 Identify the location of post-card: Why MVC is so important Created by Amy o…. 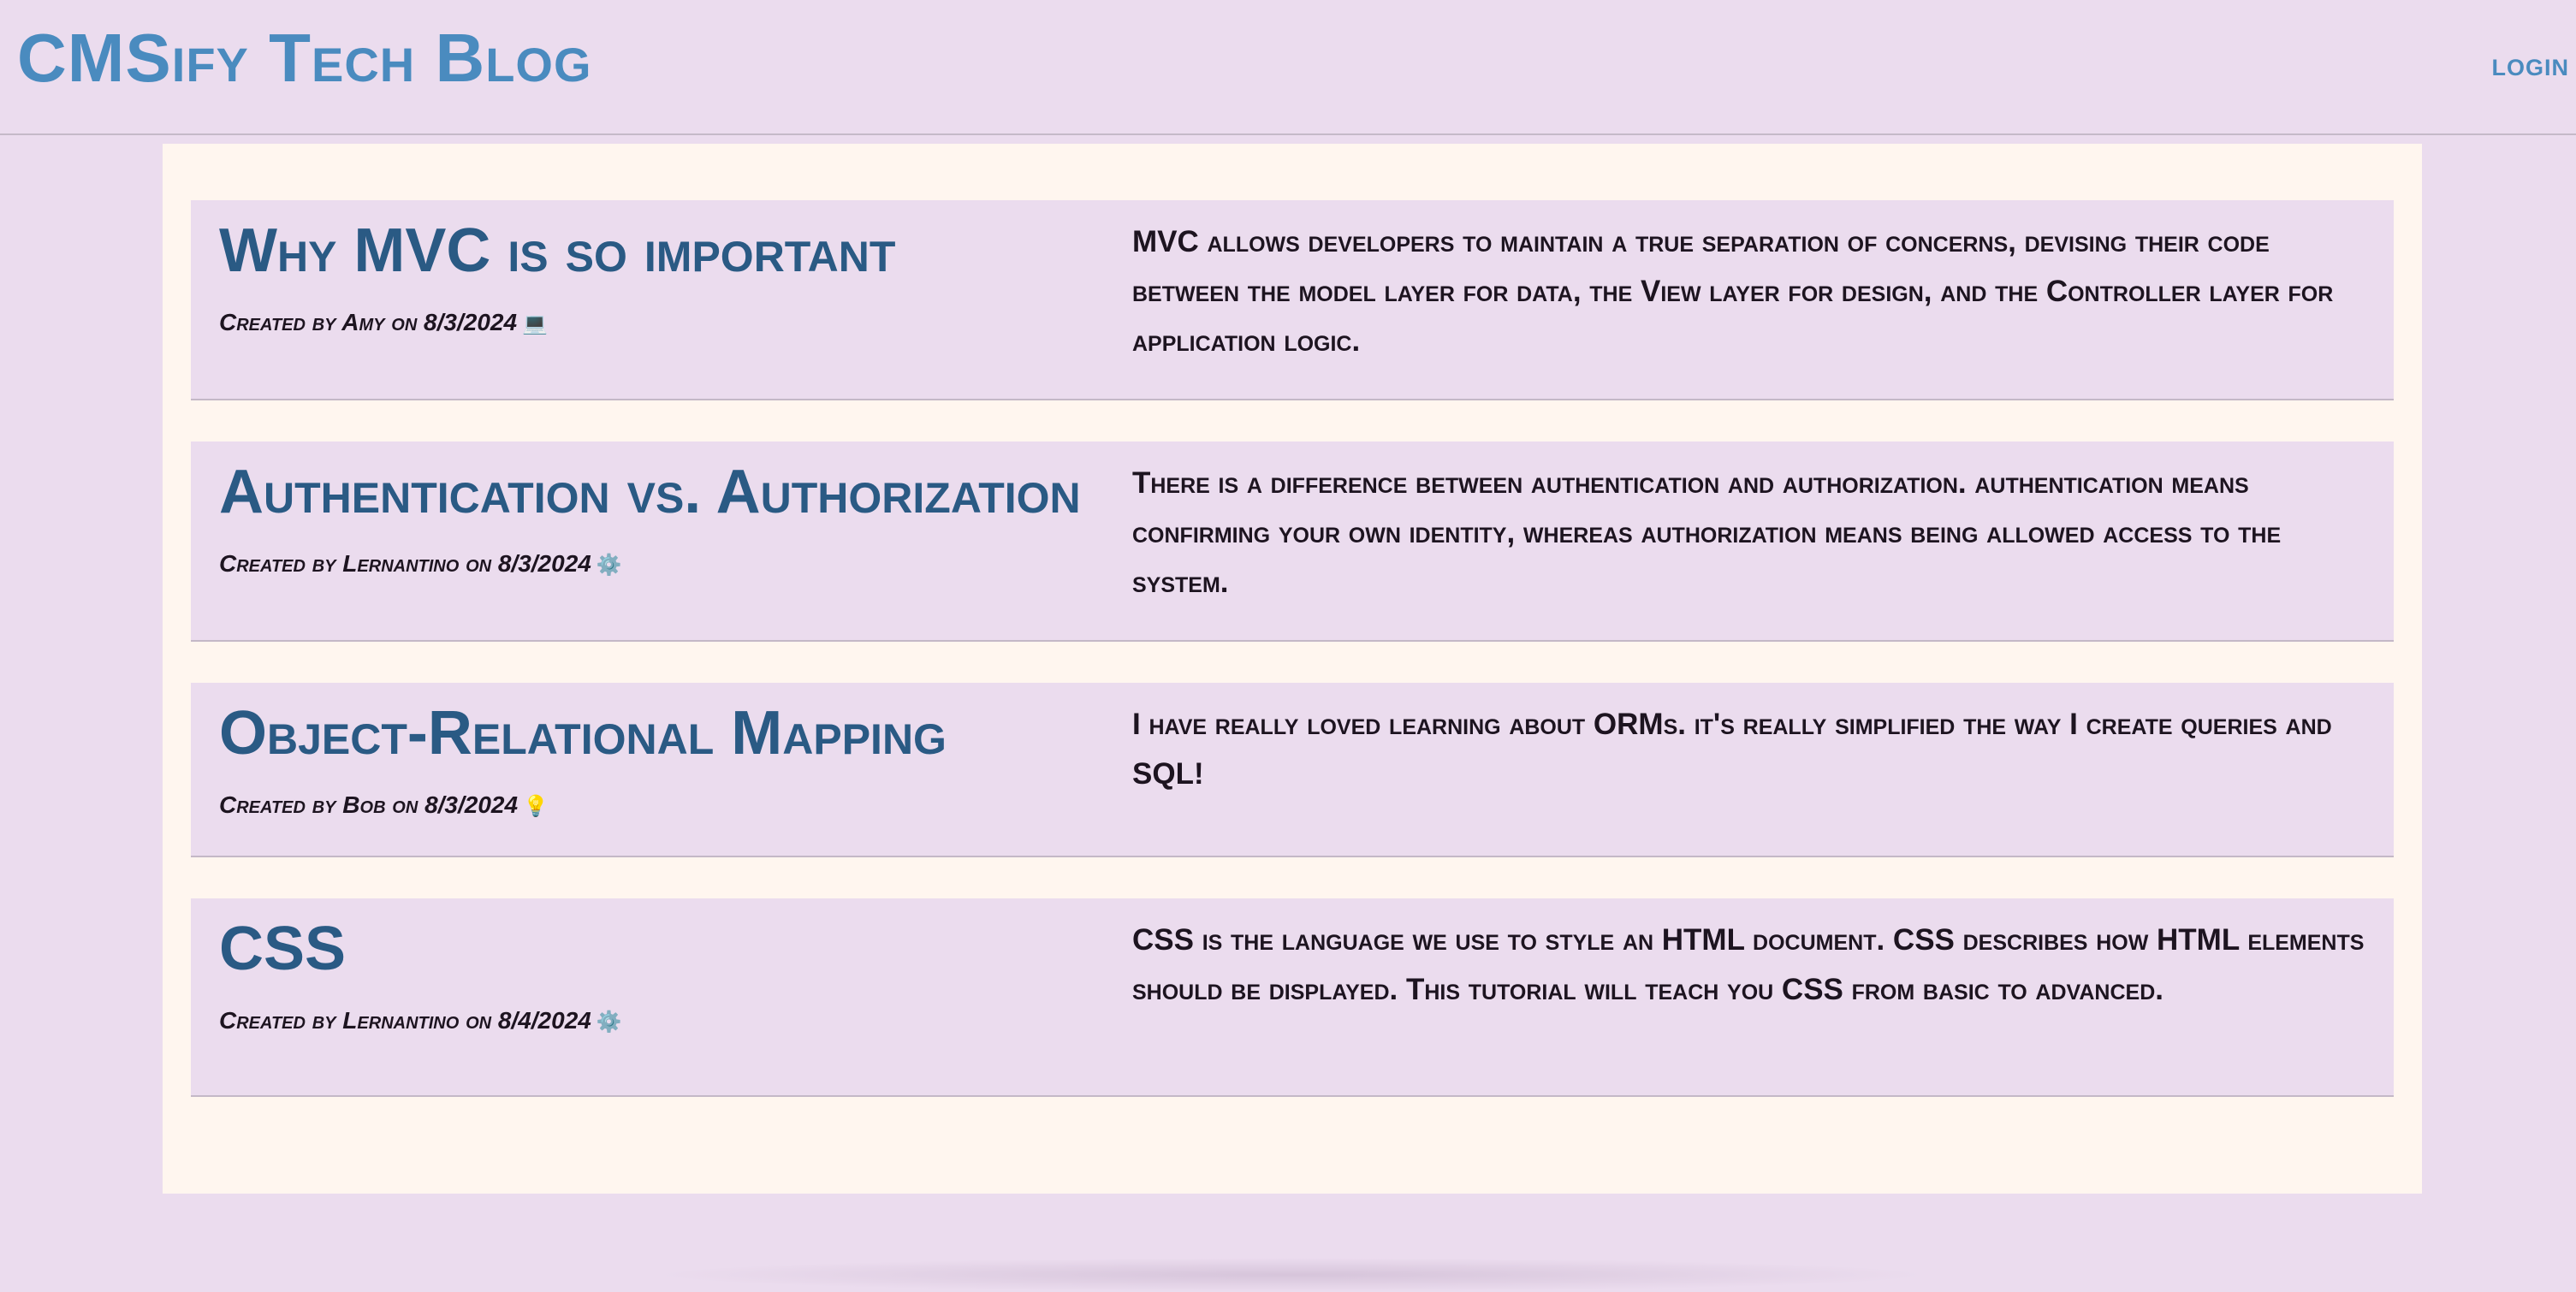
(1292, 300).